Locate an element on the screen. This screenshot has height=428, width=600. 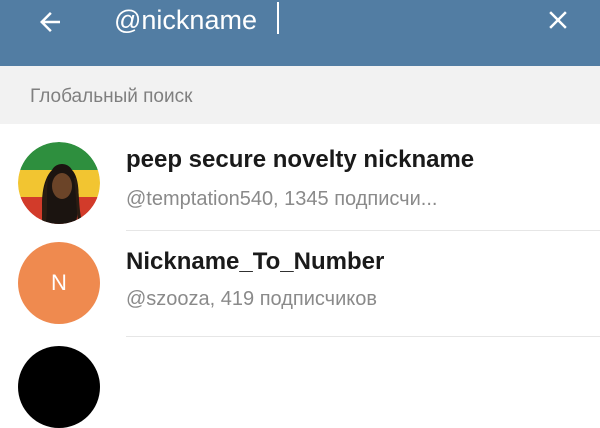
section-title: Глобальный поиск is located at coordinates (111, 96).